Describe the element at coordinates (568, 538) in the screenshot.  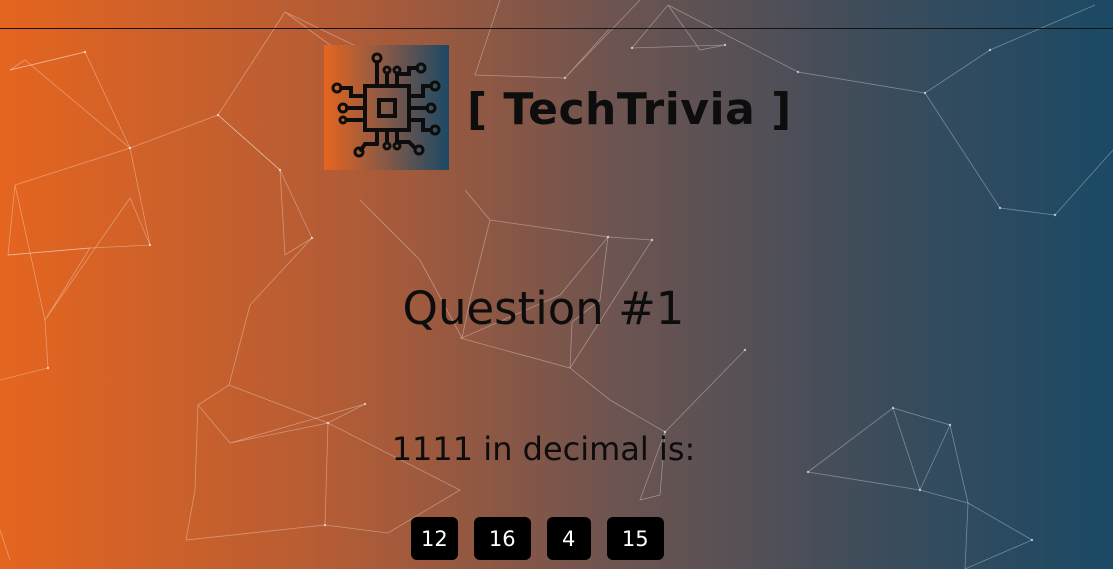
I see `answer-button: 4` at that location.